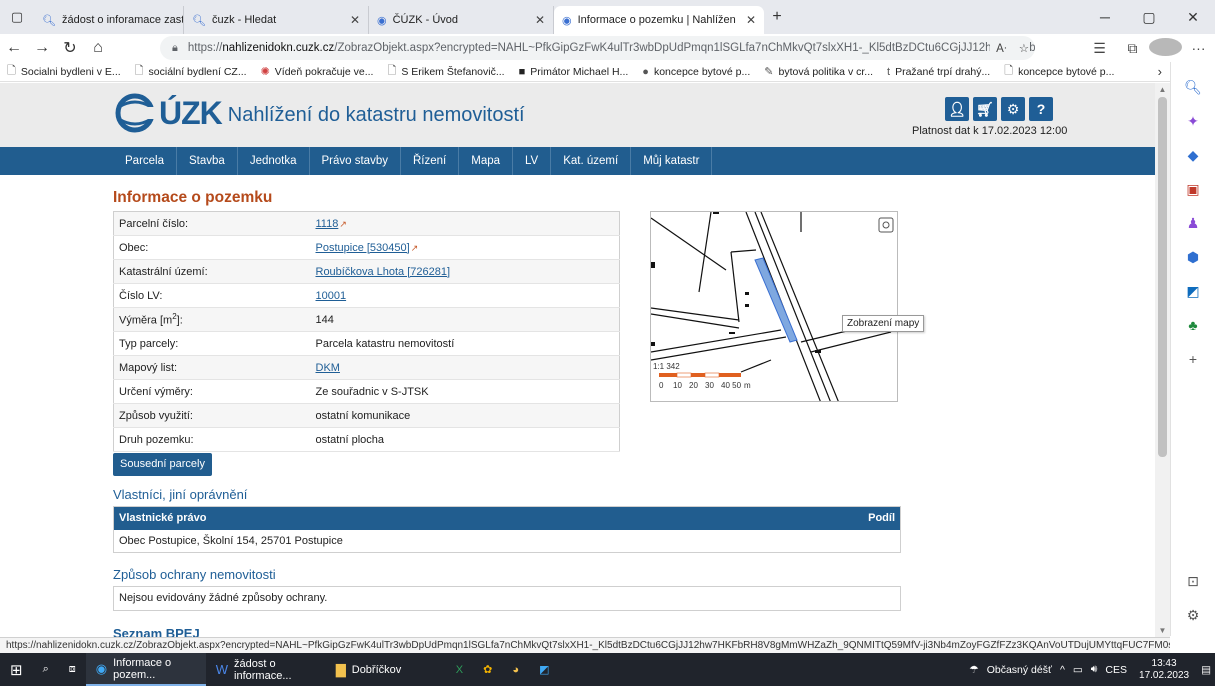 The image size is (1215, 686). Describe the element at coordinates (1193, 189) in the screenshot. I see `tools-icon: ▣` at that location.